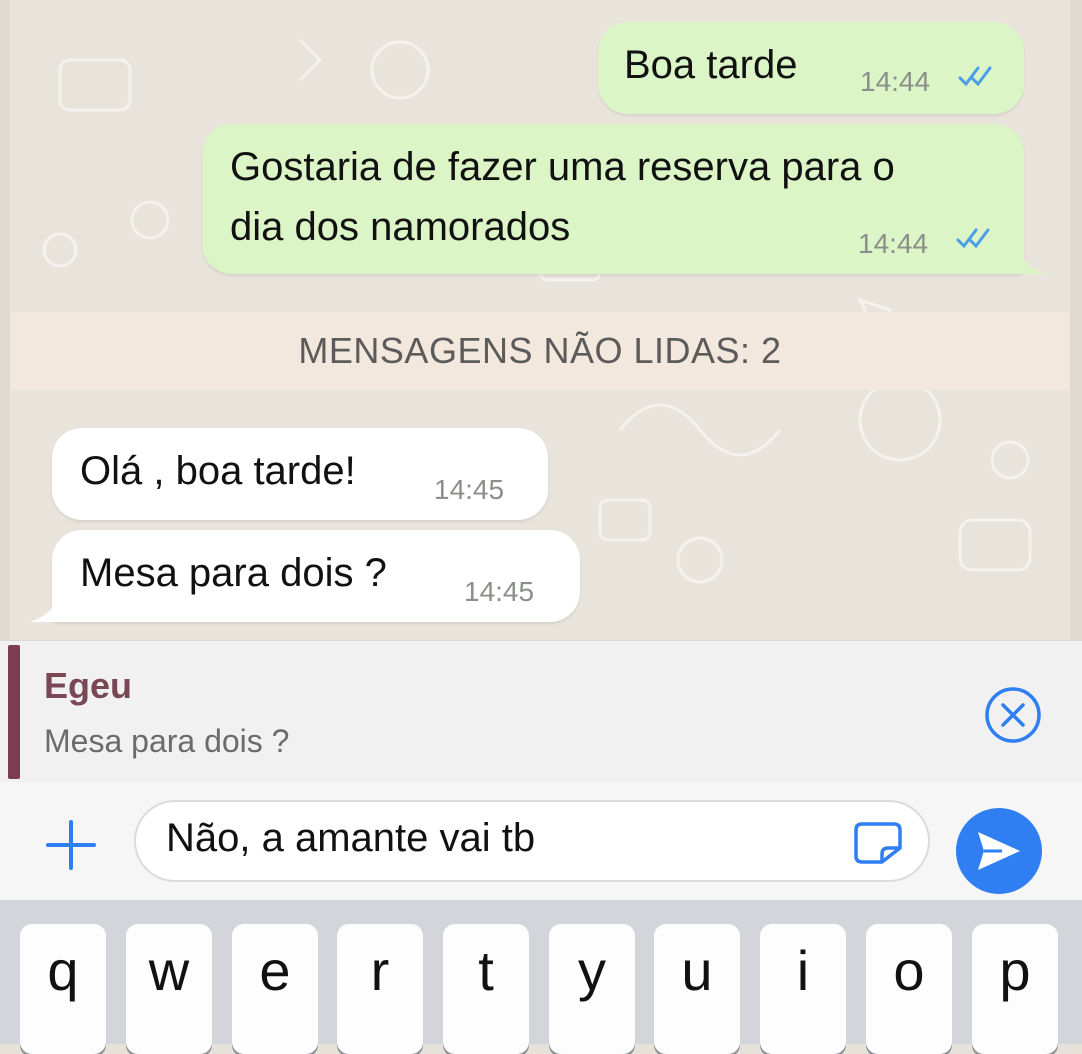 This screenshot has height=1054, width=1082. Describe the element at coordinates (233, 573) in the screenshot. I see `message-text: Mesa para dois ?` at that location.